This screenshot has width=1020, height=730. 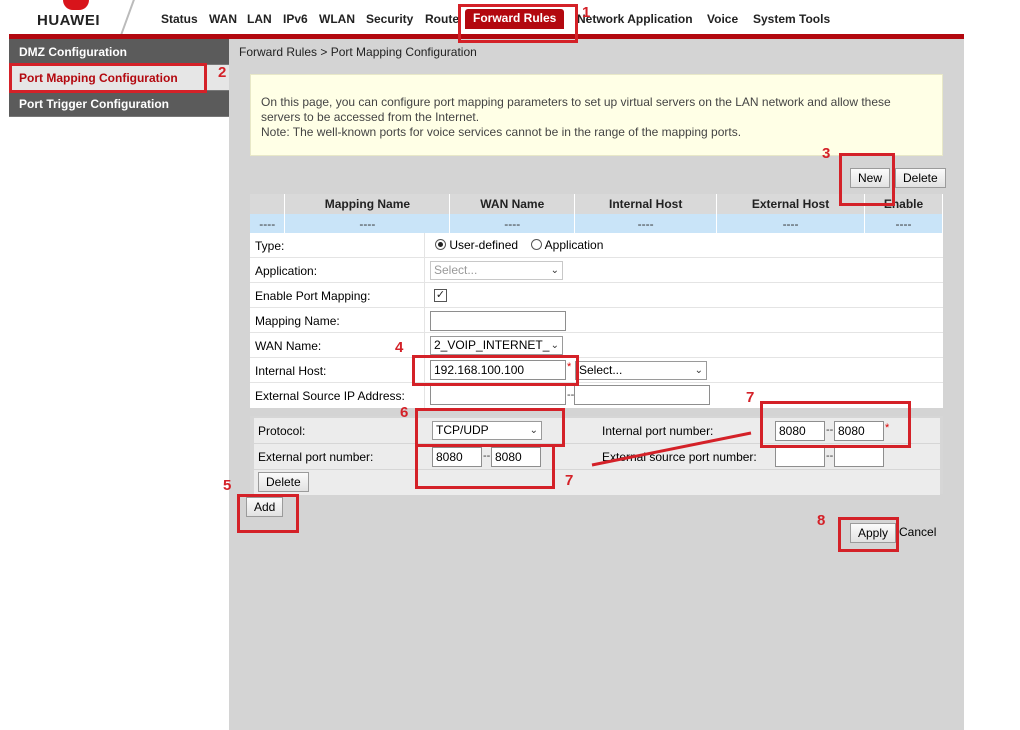 I want to click on type-user-defined-option: User-defined, so click(x=476, y=245).